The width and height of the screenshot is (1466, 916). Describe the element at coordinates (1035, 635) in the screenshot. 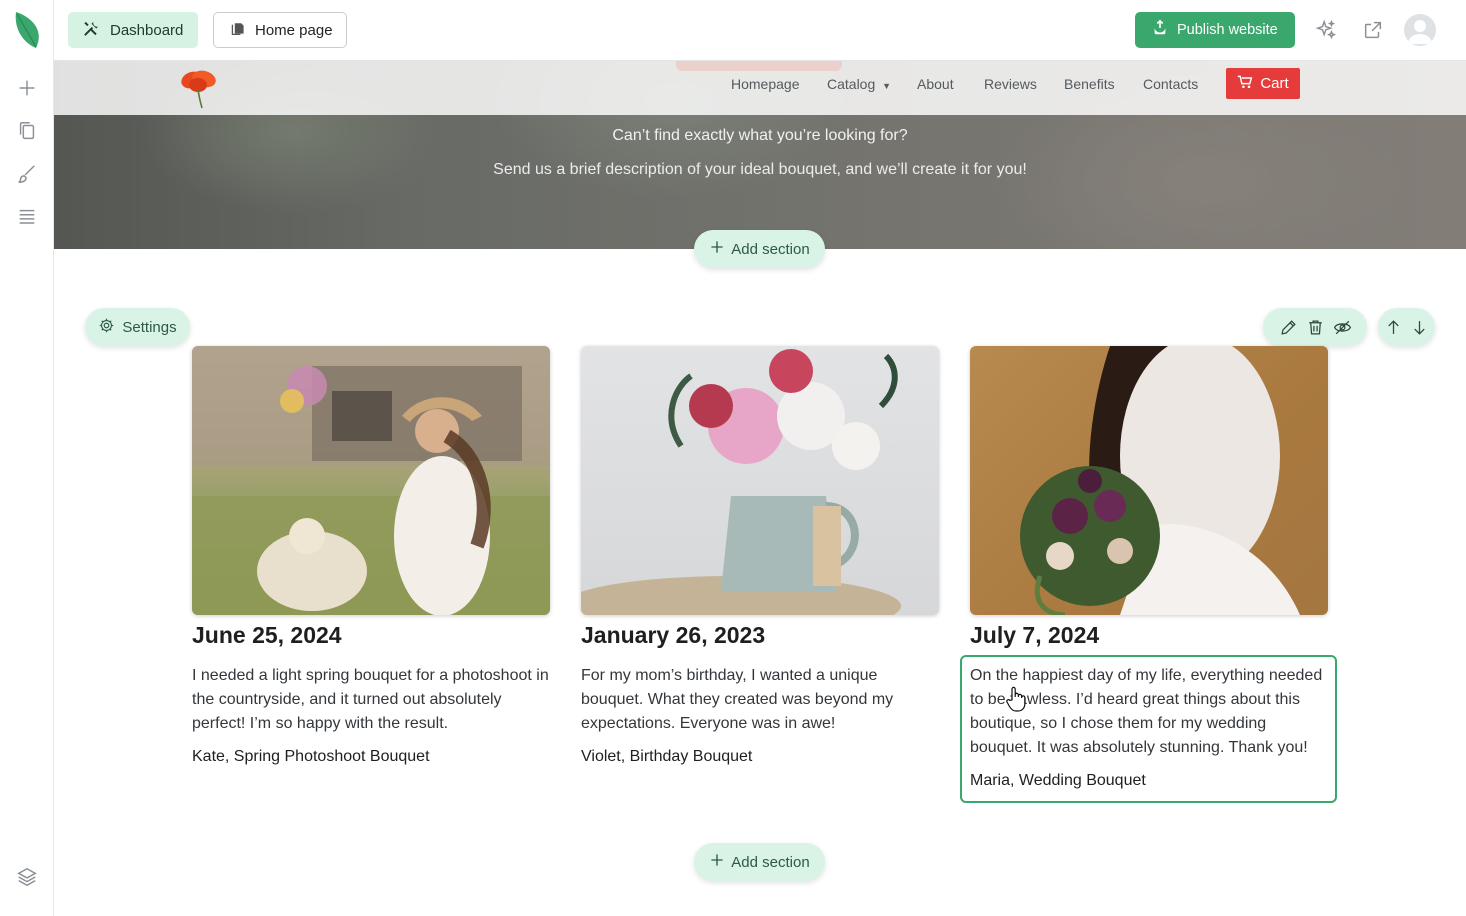

I see `review-date-3: July 7, 2024` at that location.